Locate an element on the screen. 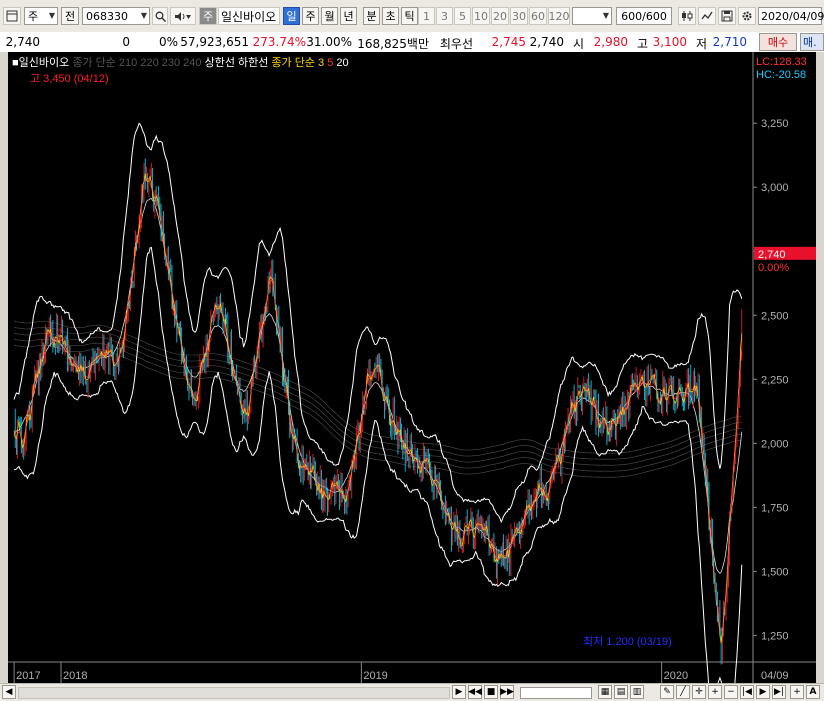 The image size is (824, 701). market-select: 주 ▼ is located at coordinates (41, 16).